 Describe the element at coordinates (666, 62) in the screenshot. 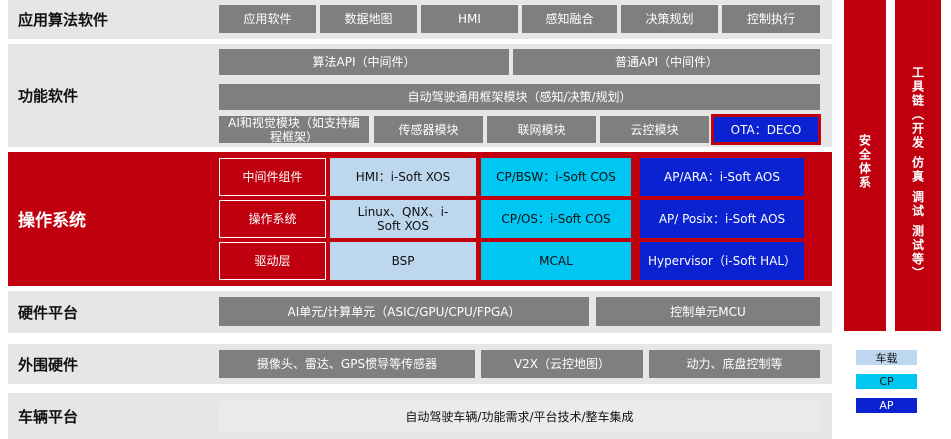

I see `normal-api: 普通API（中间件）` at that location.